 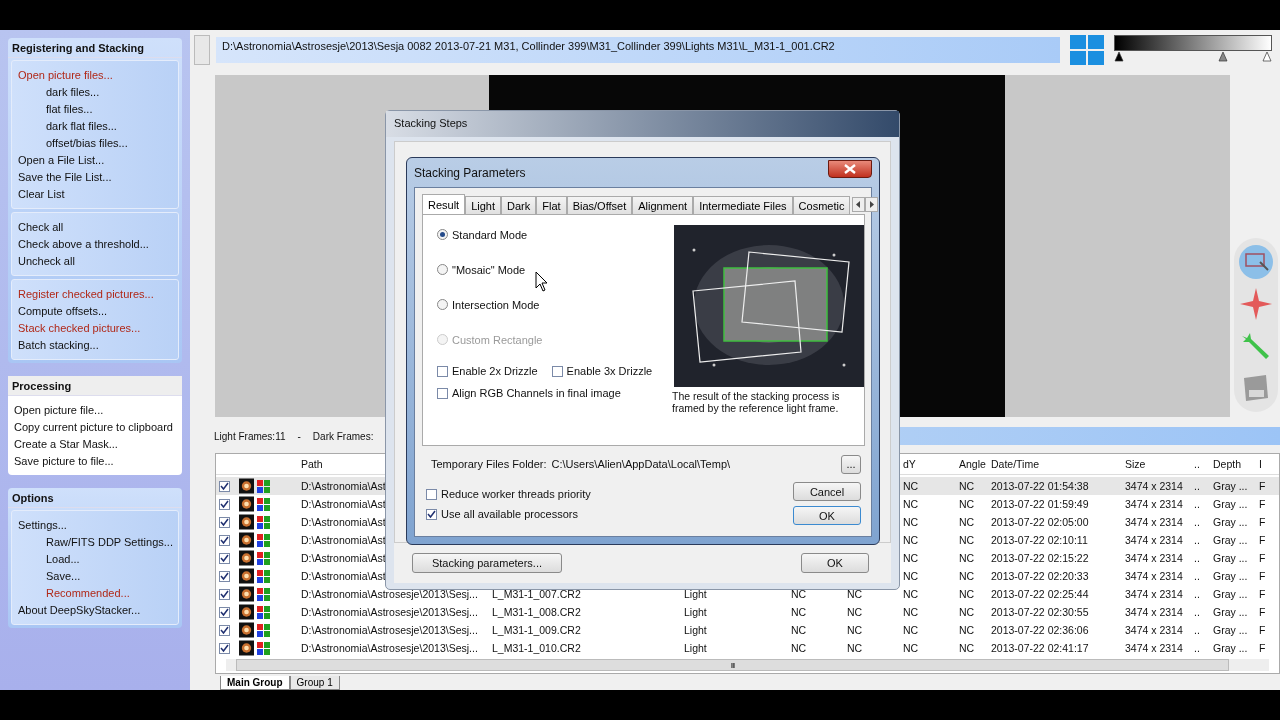 I want to click on light-frames-count: Light Frames:11, so click(x=250, y=436).